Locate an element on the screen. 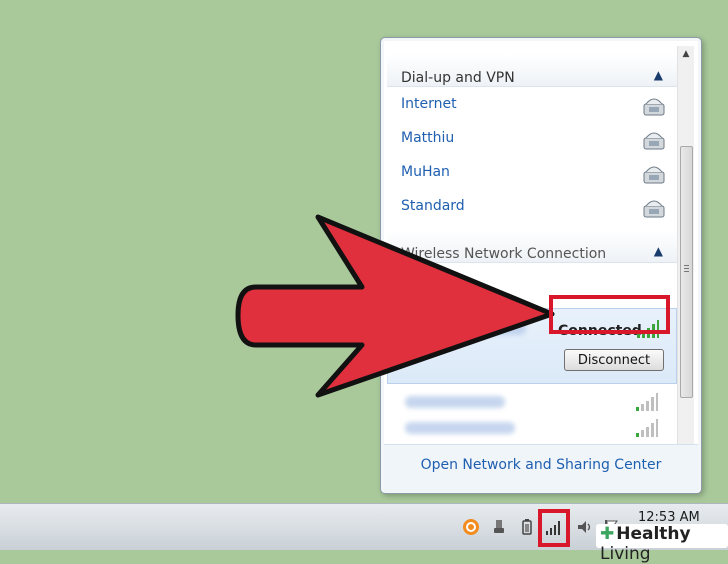 Image resolution: width=728 pixels, height=564 pixels. dialup-item-muhan: MuHan is located at coordinates (532, 173).